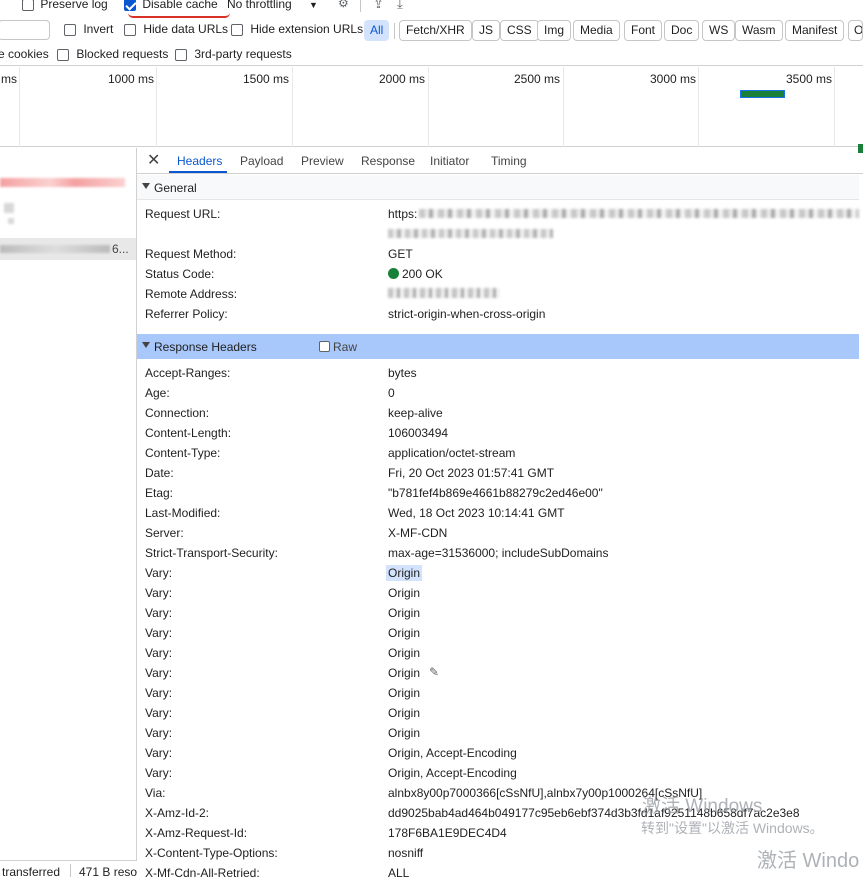  I want to click on tab-payload: Payload, so click(261, 161).